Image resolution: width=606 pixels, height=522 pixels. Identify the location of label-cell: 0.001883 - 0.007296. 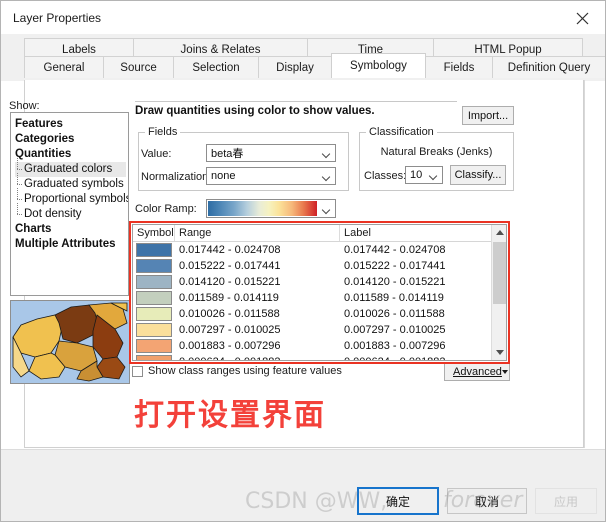
(412, 346).